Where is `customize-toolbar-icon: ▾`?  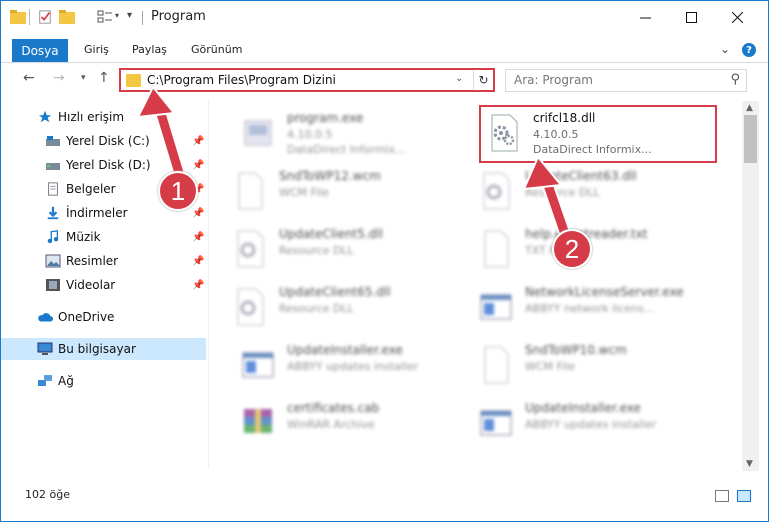
customize-toolbar-icon: ▾ is located at coordinates (135, 17).